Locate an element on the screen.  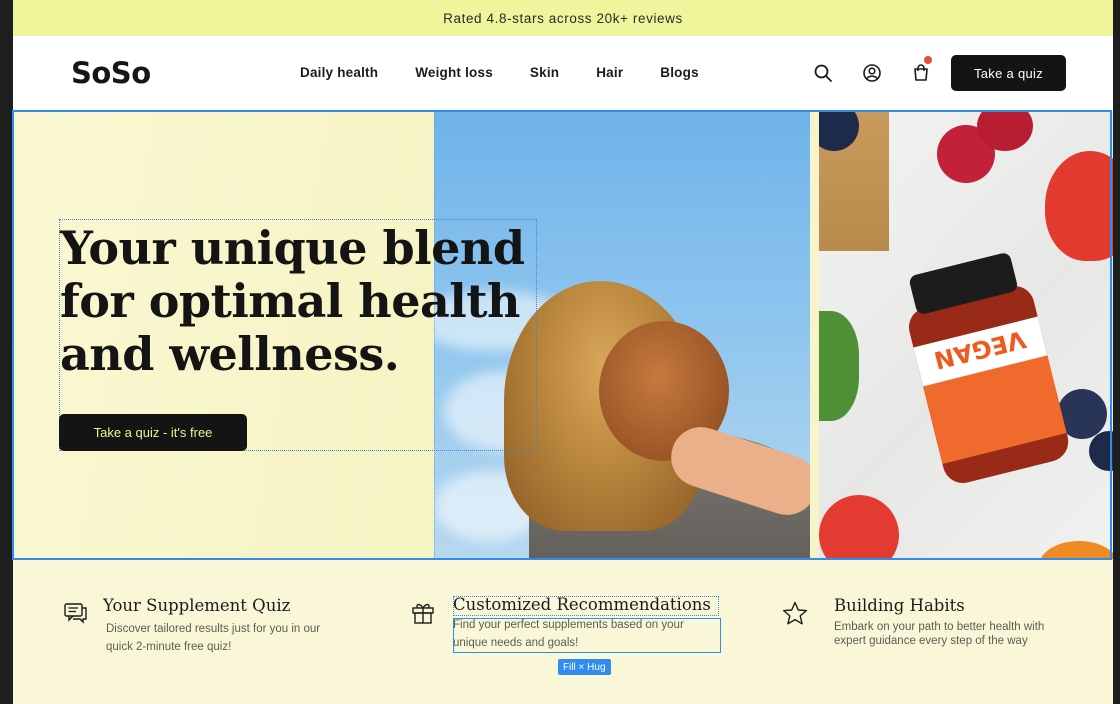
promo-banner: Rated 4.8-stars across 20k+ reviews is located at coordinates (563, 18).